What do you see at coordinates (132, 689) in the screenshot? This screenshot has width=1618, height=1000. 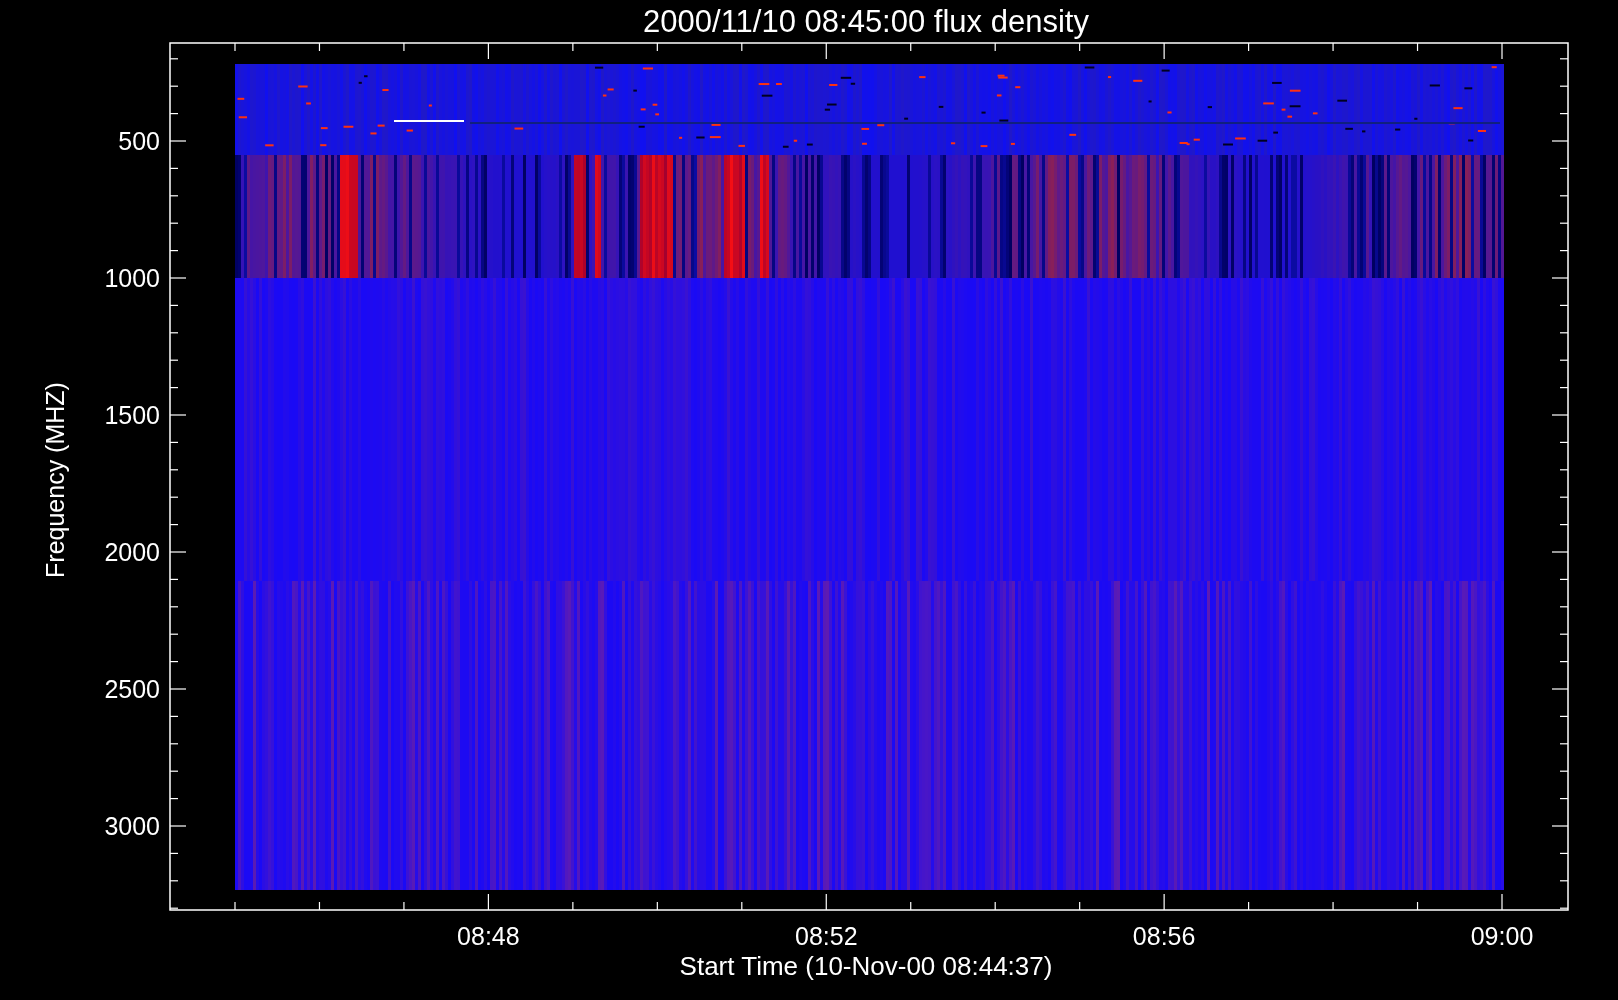 I see `y-tick-label: 2500` at bounding box center [132, 689].